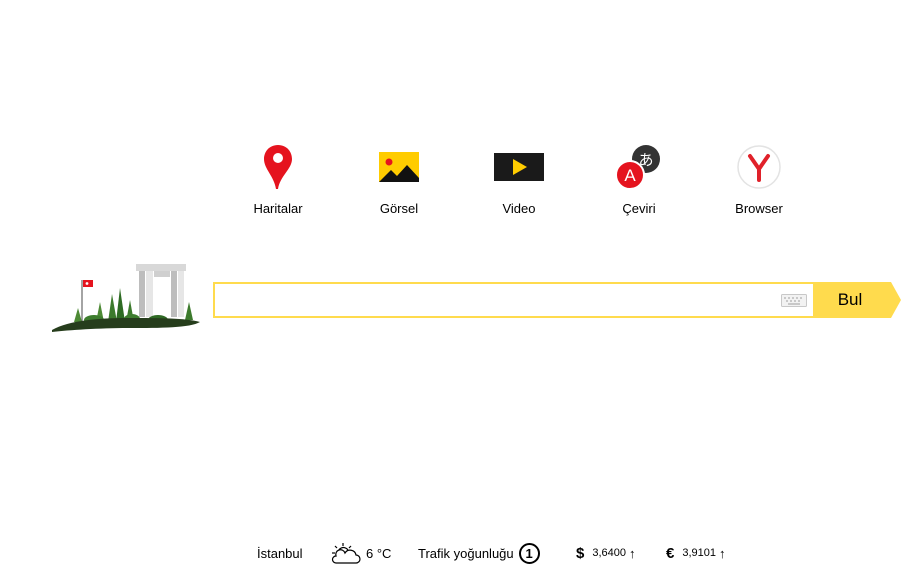  Describe the element at coordinates (759, 167) in the screenshot. I see `yandex-browser-icon` at that location.